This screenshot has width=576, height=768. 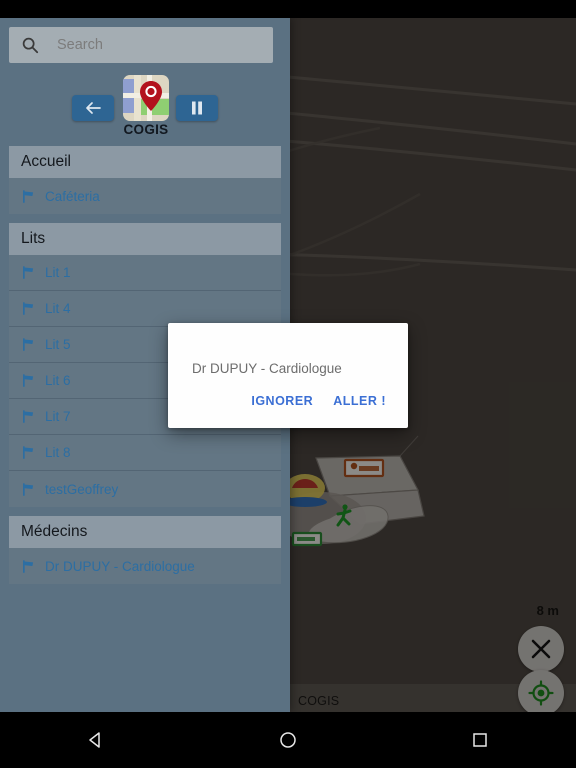 I want to click on drawer-section: Médecins Dr DUPUY - Cardiologue, so click(x=145, y=550).